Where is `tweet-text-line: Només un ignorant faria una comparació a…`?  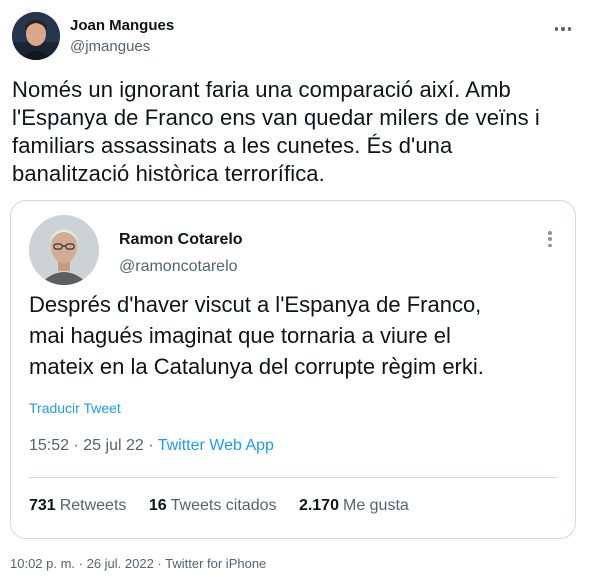
tweet-text-line: Només un ignorant faria una comparació a… is located at coordinates (261, 89).